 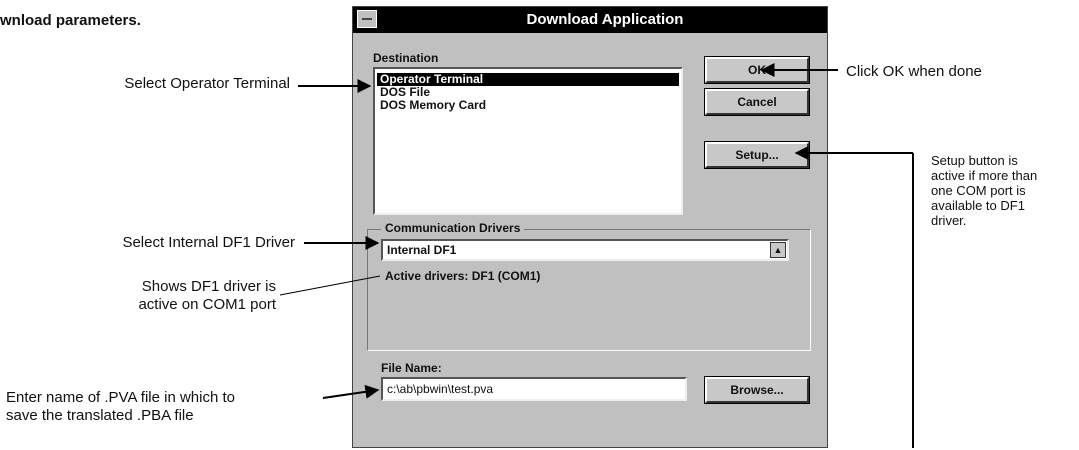 I want to click on line-shows-driver, so click(x=330, y=285).